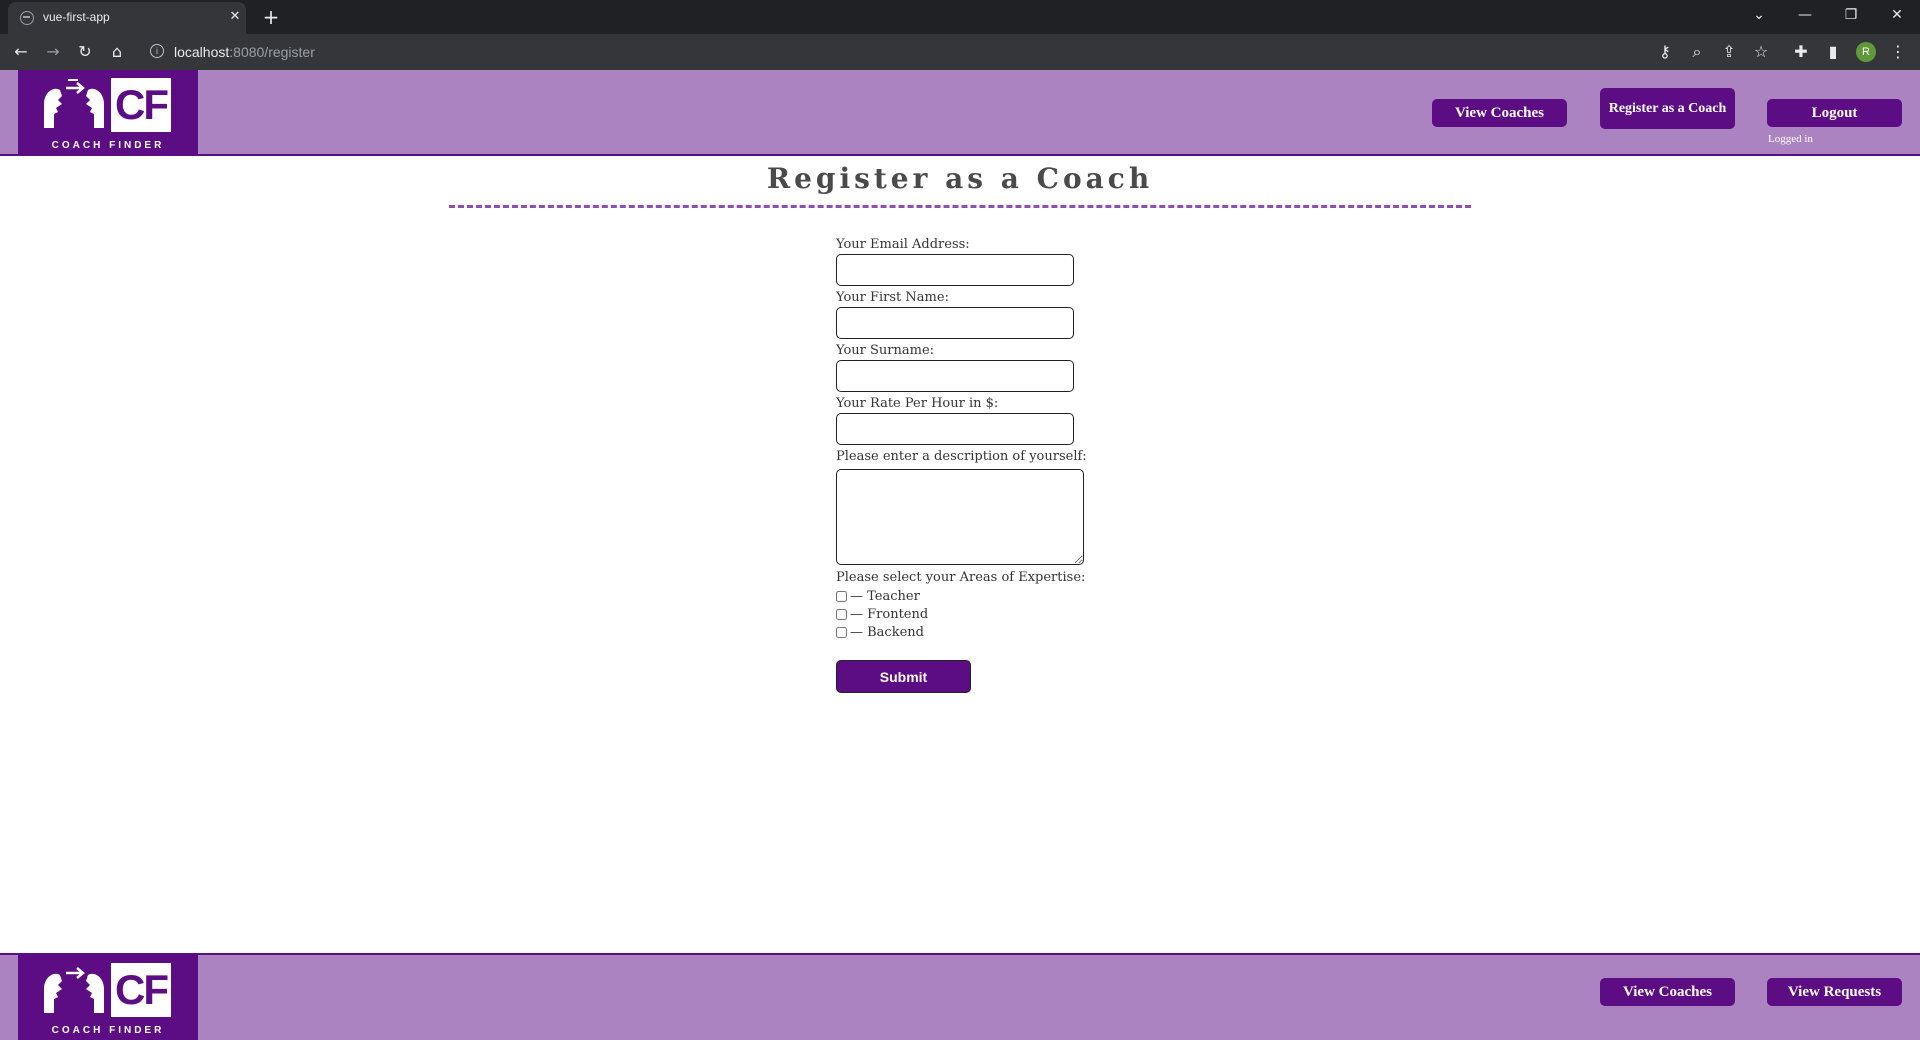 This screenshot has height=1040, width=1920. What do you see at coordinates (903, 676) in the screenshot?
I see `submit-button: Submit` at bounding box center [903, 676].